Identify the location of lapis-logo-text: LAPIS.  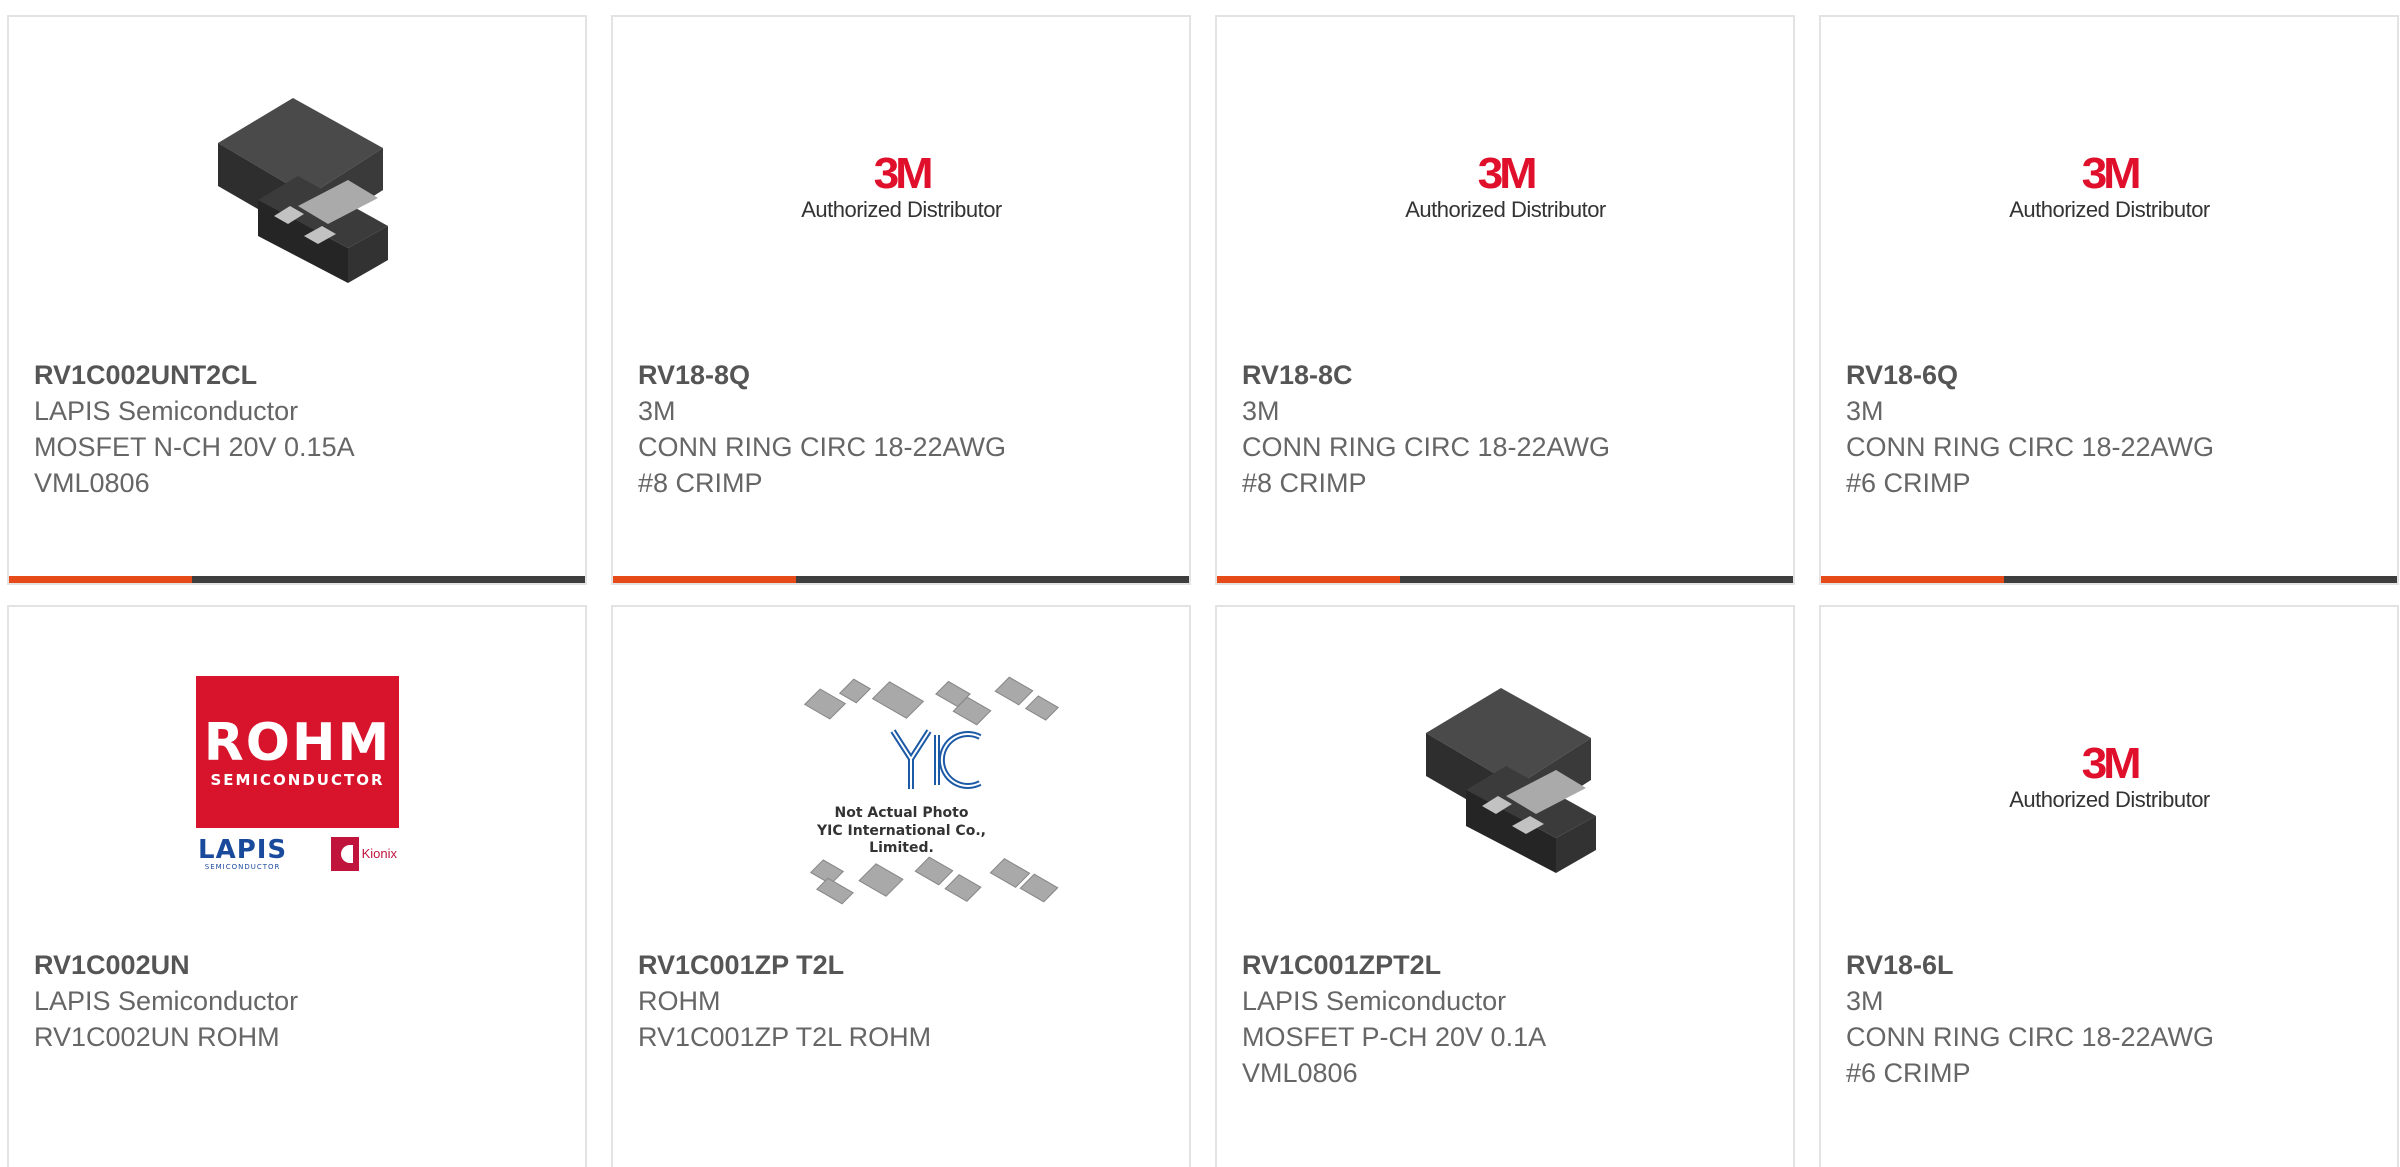
(243, 849).